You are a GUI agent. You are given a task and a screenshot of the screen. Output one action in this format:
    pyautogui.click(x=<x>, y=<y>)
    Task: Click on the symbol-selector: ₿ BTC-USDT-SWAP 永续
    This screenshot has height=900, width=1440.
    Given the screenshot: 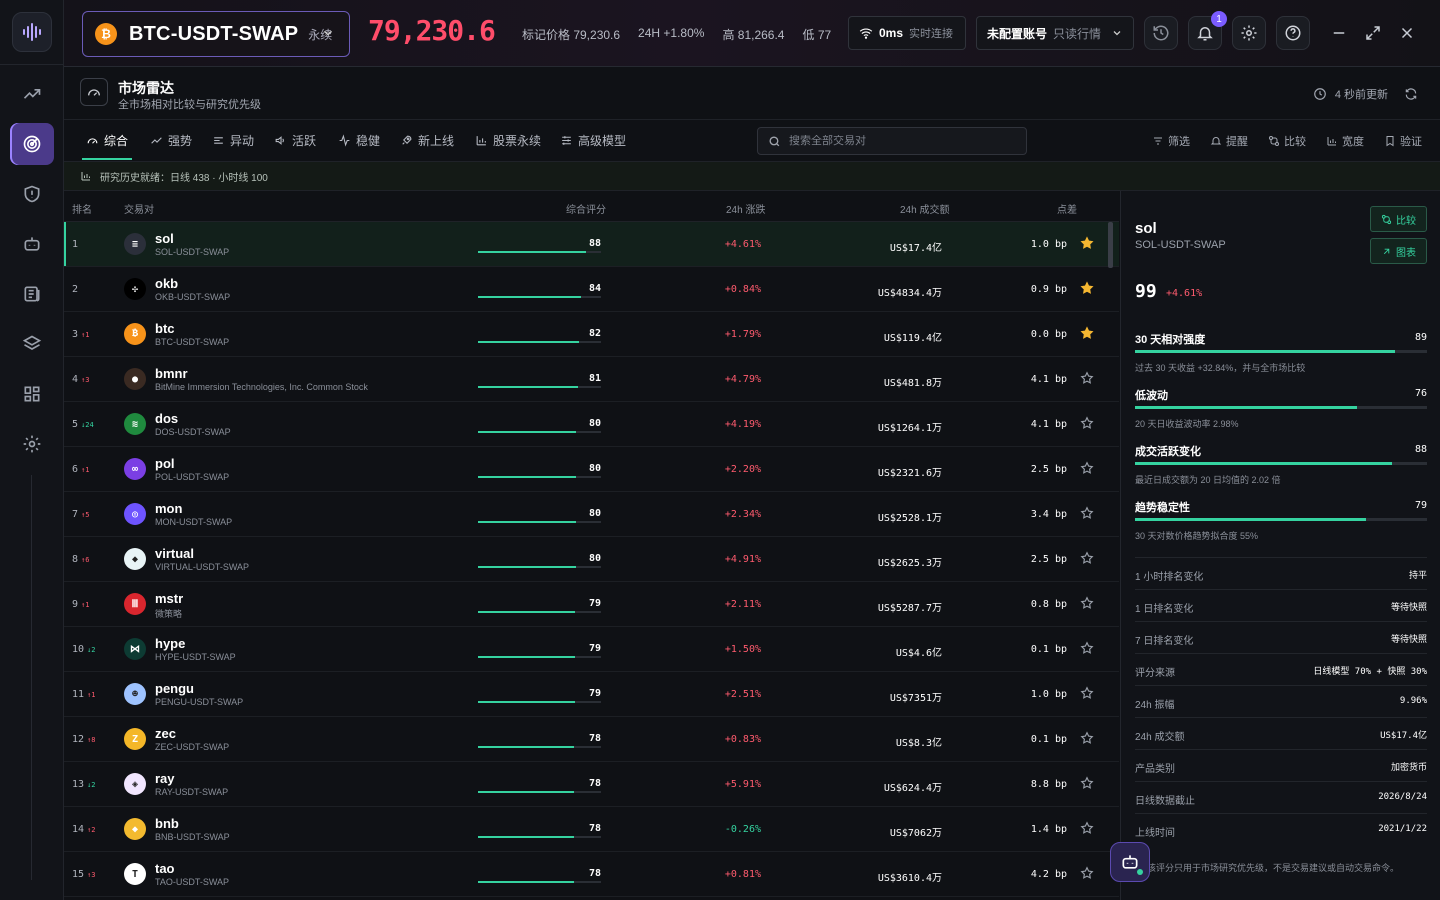 What is the action you would take?
    pyautogui.click(x=216, y=34)
    